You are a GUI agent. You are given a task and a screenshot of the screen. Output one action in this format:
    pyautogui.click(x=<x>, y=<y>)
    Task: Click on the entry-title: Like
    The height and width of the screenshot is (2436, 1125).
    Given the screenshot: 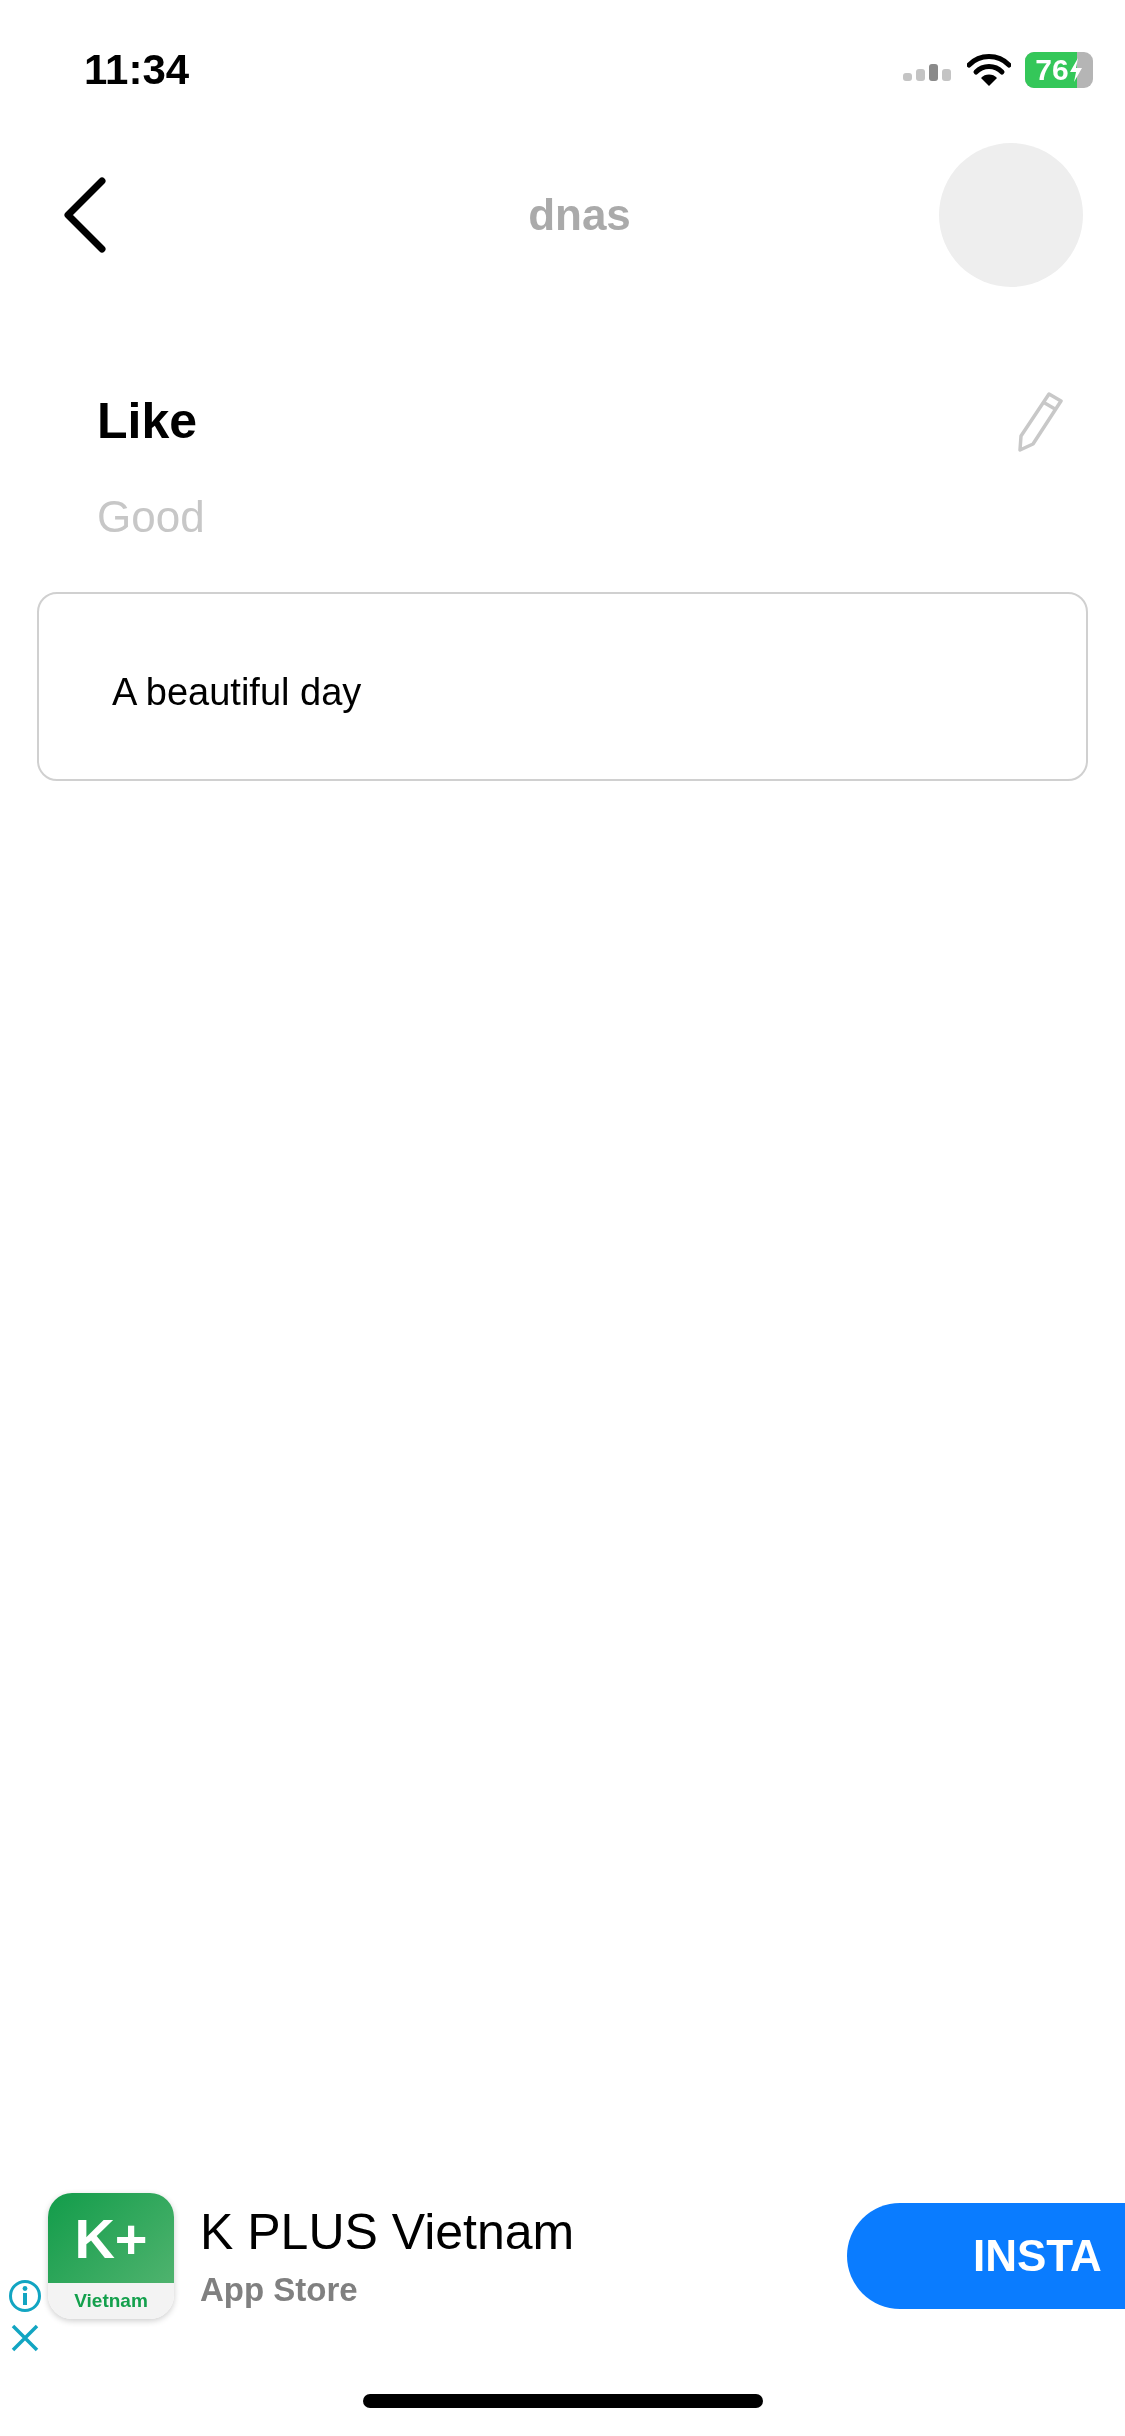 What is the action you would take?
    pyautogui.click(x=147, y=421)
    